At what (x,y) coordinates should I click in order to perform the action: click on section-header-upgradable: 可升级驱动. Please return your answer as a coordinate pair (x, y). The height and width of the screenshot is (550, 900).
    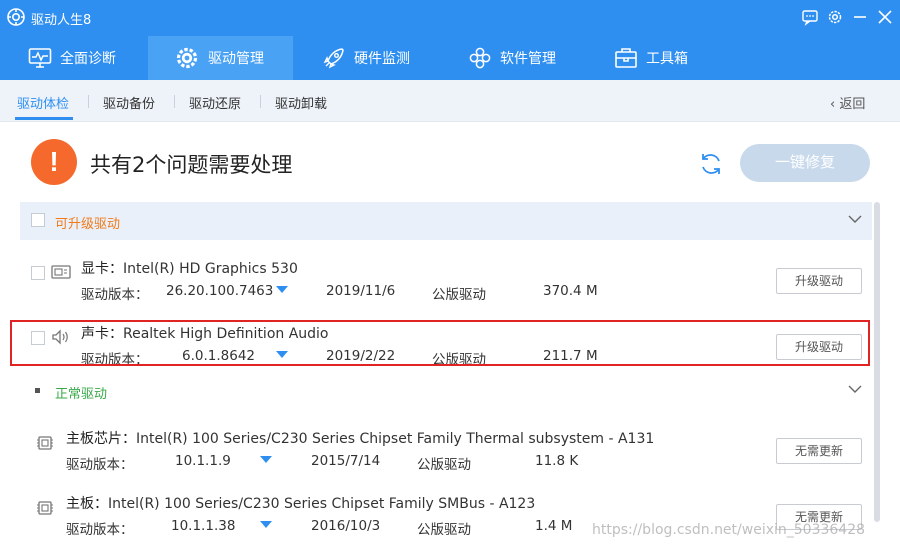
    Looking at the image, I should click on (446, 221).